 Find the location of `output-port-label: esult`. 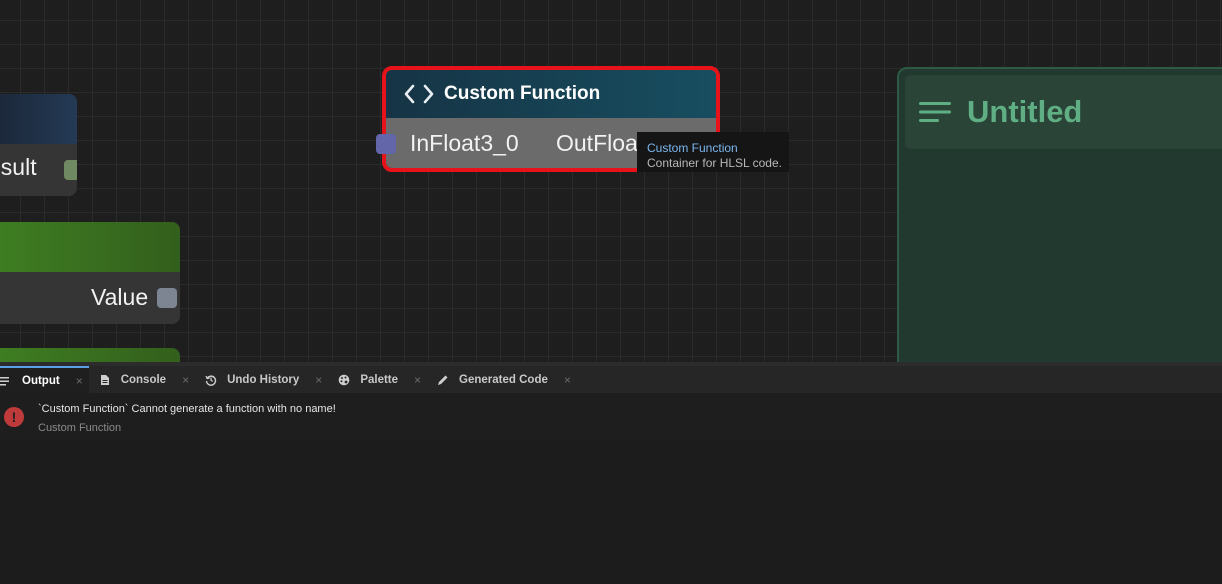

output-port-label: esult is located at coordinates (18, 167).